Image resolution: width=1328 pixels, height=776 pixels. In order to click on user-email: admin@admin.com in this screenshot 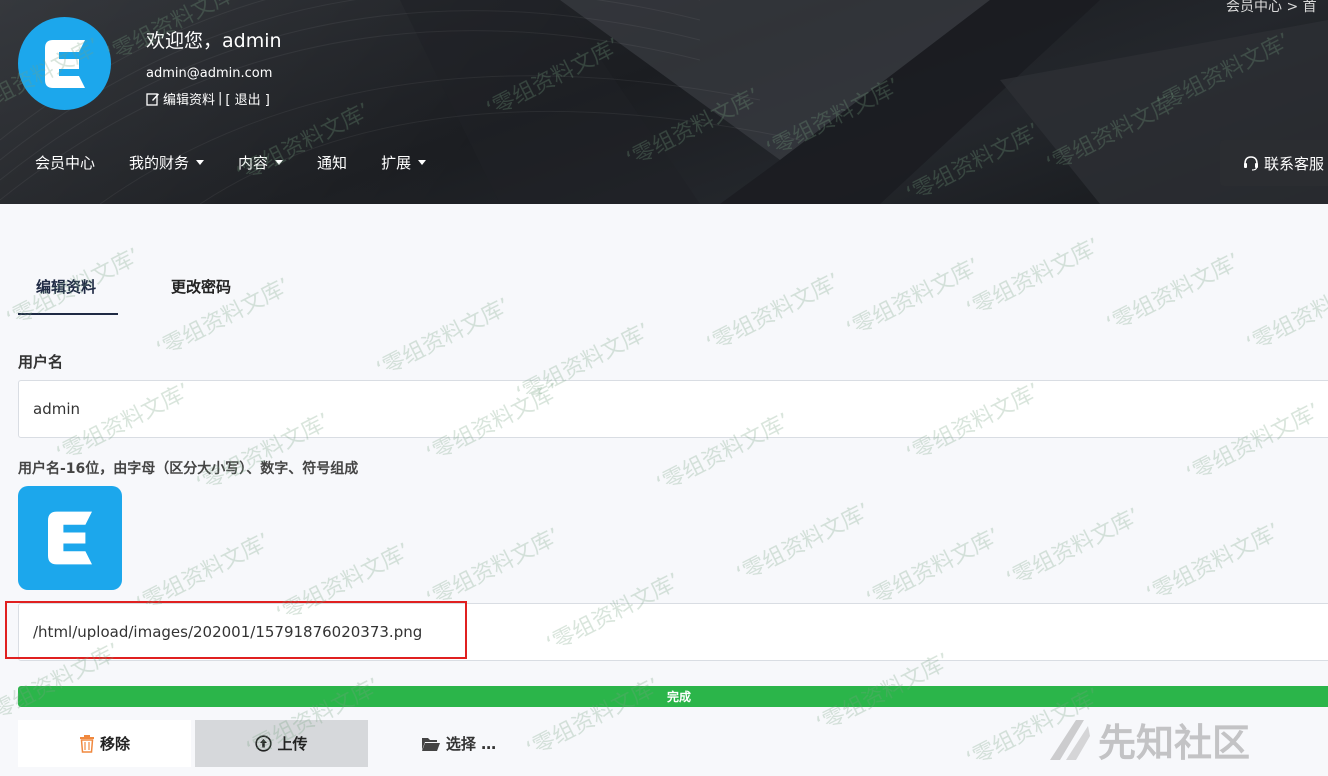, I will do `click(209, 73)`.